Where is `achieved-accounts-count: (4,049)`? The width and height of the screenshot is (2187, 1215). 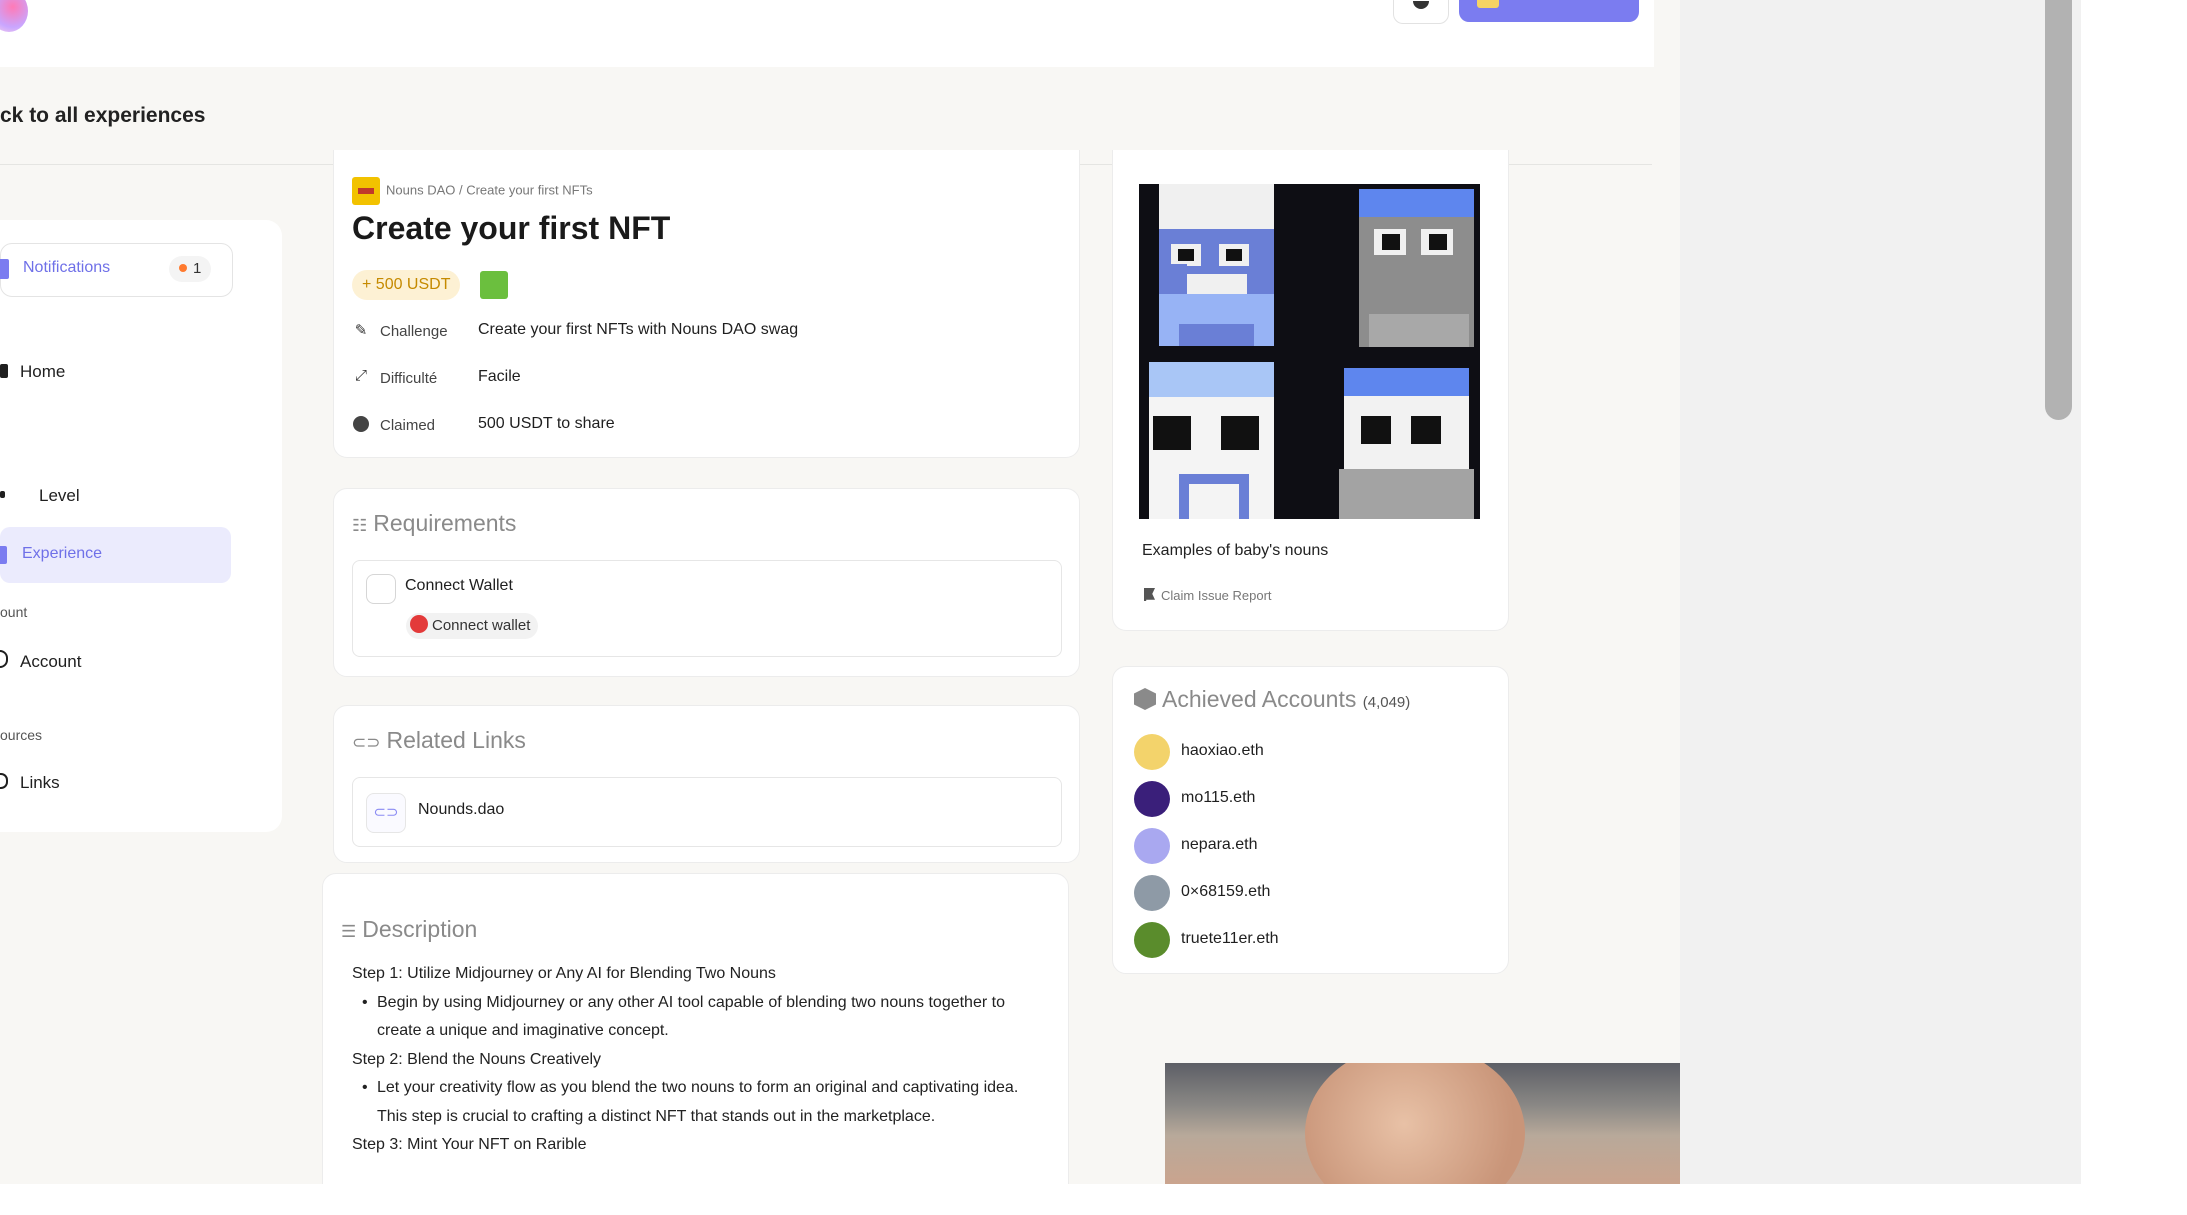 achieved-accounts-count: (4,049) is located at coordinates (1386, 702).